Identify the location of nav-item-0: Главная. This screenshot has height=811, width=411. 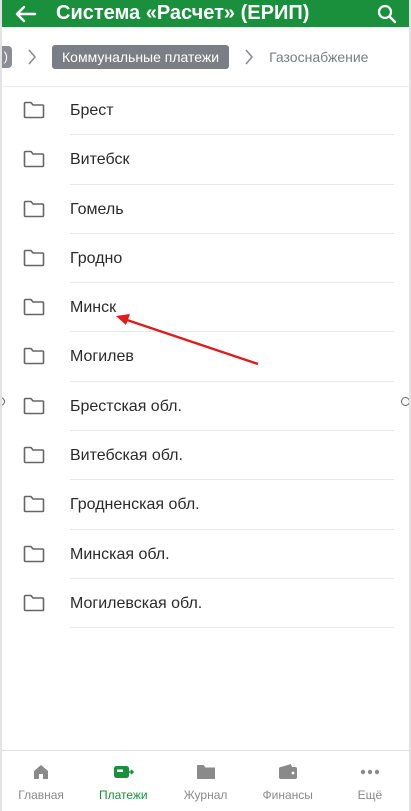
(41, 781).